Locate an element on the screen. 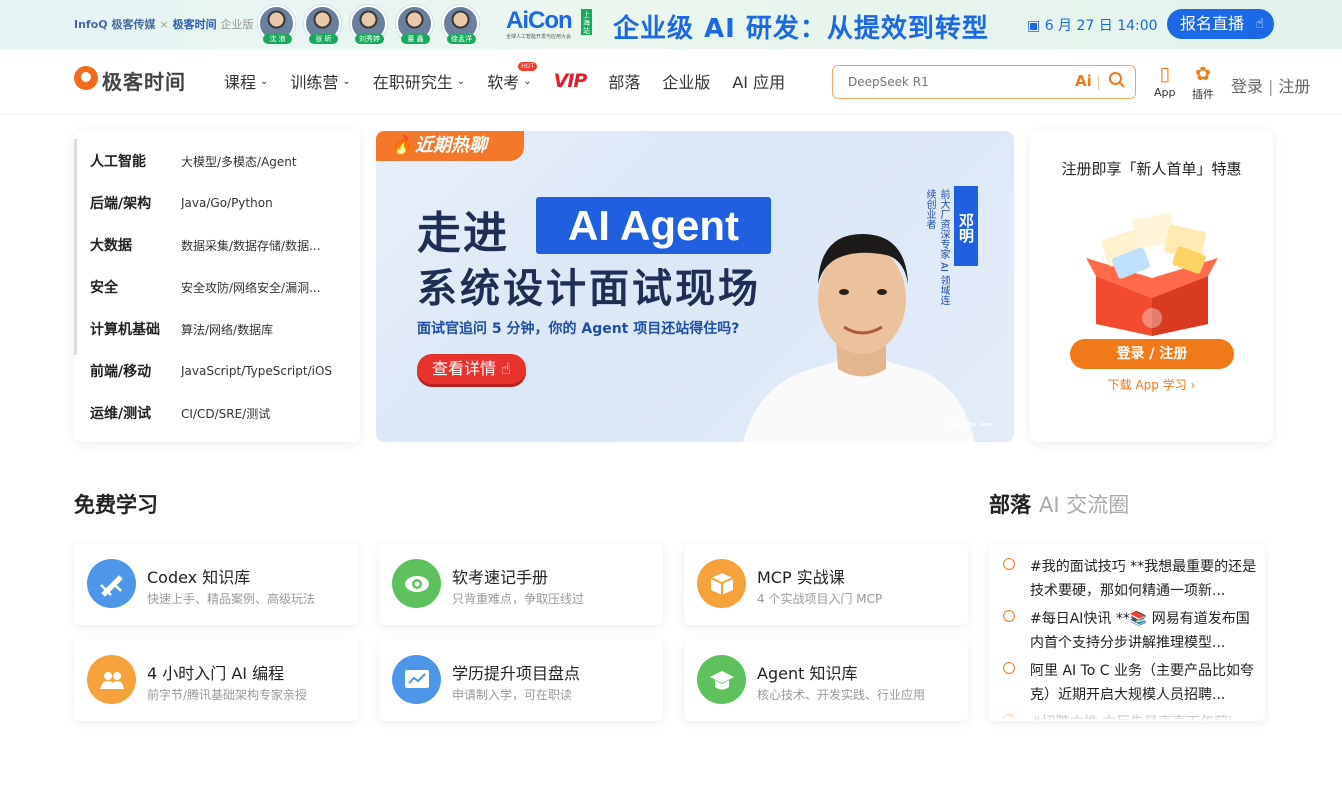 Image resolution: width=1342 pixels, height=789 pixels. nav-item-4: VIP is located at coordinates (570, 81).